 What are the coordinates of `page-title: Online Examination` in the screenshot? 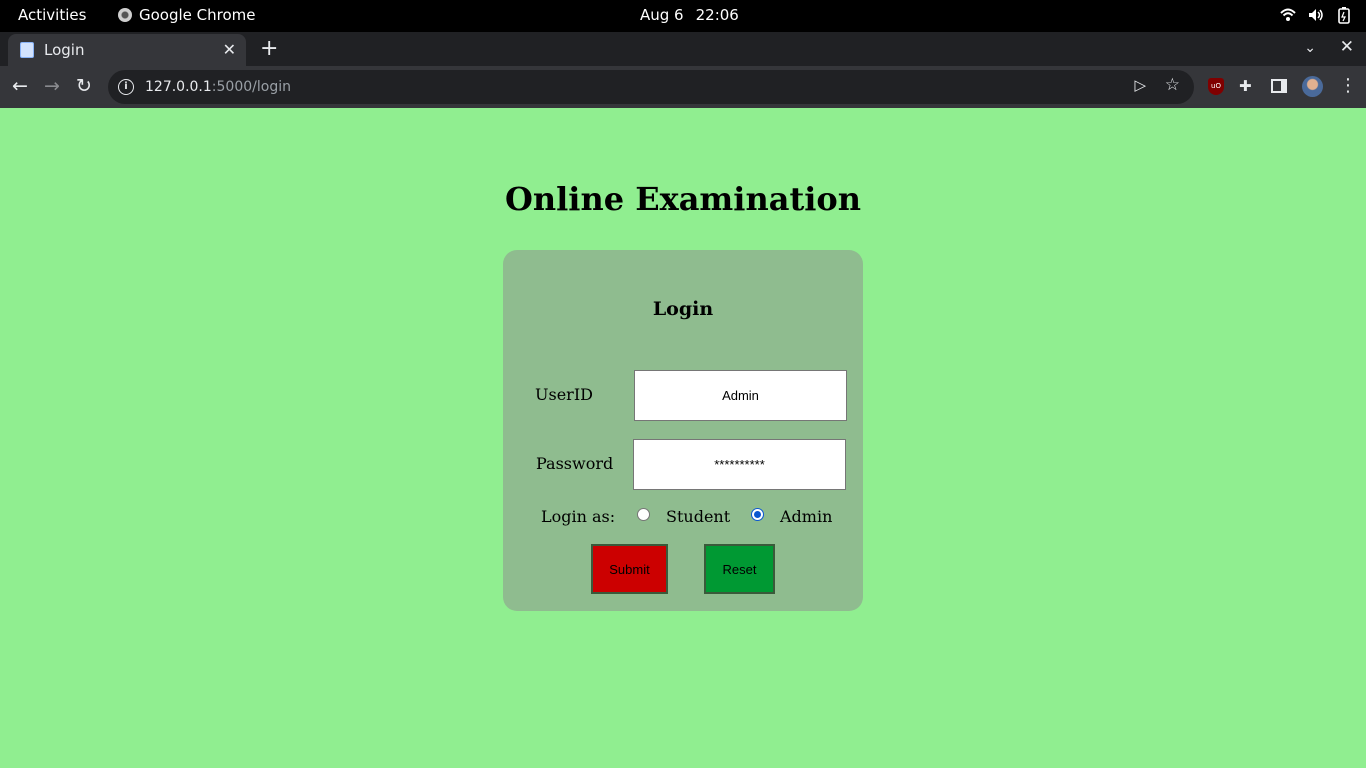 It's located at (683, 199).